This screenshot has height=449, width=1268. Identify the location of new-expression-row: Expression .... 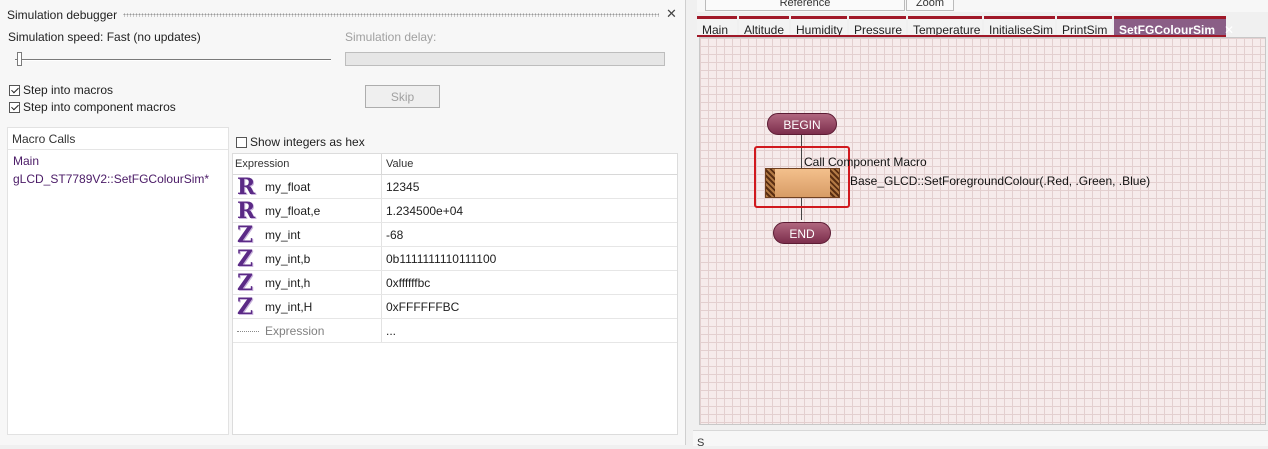
(455, 331).